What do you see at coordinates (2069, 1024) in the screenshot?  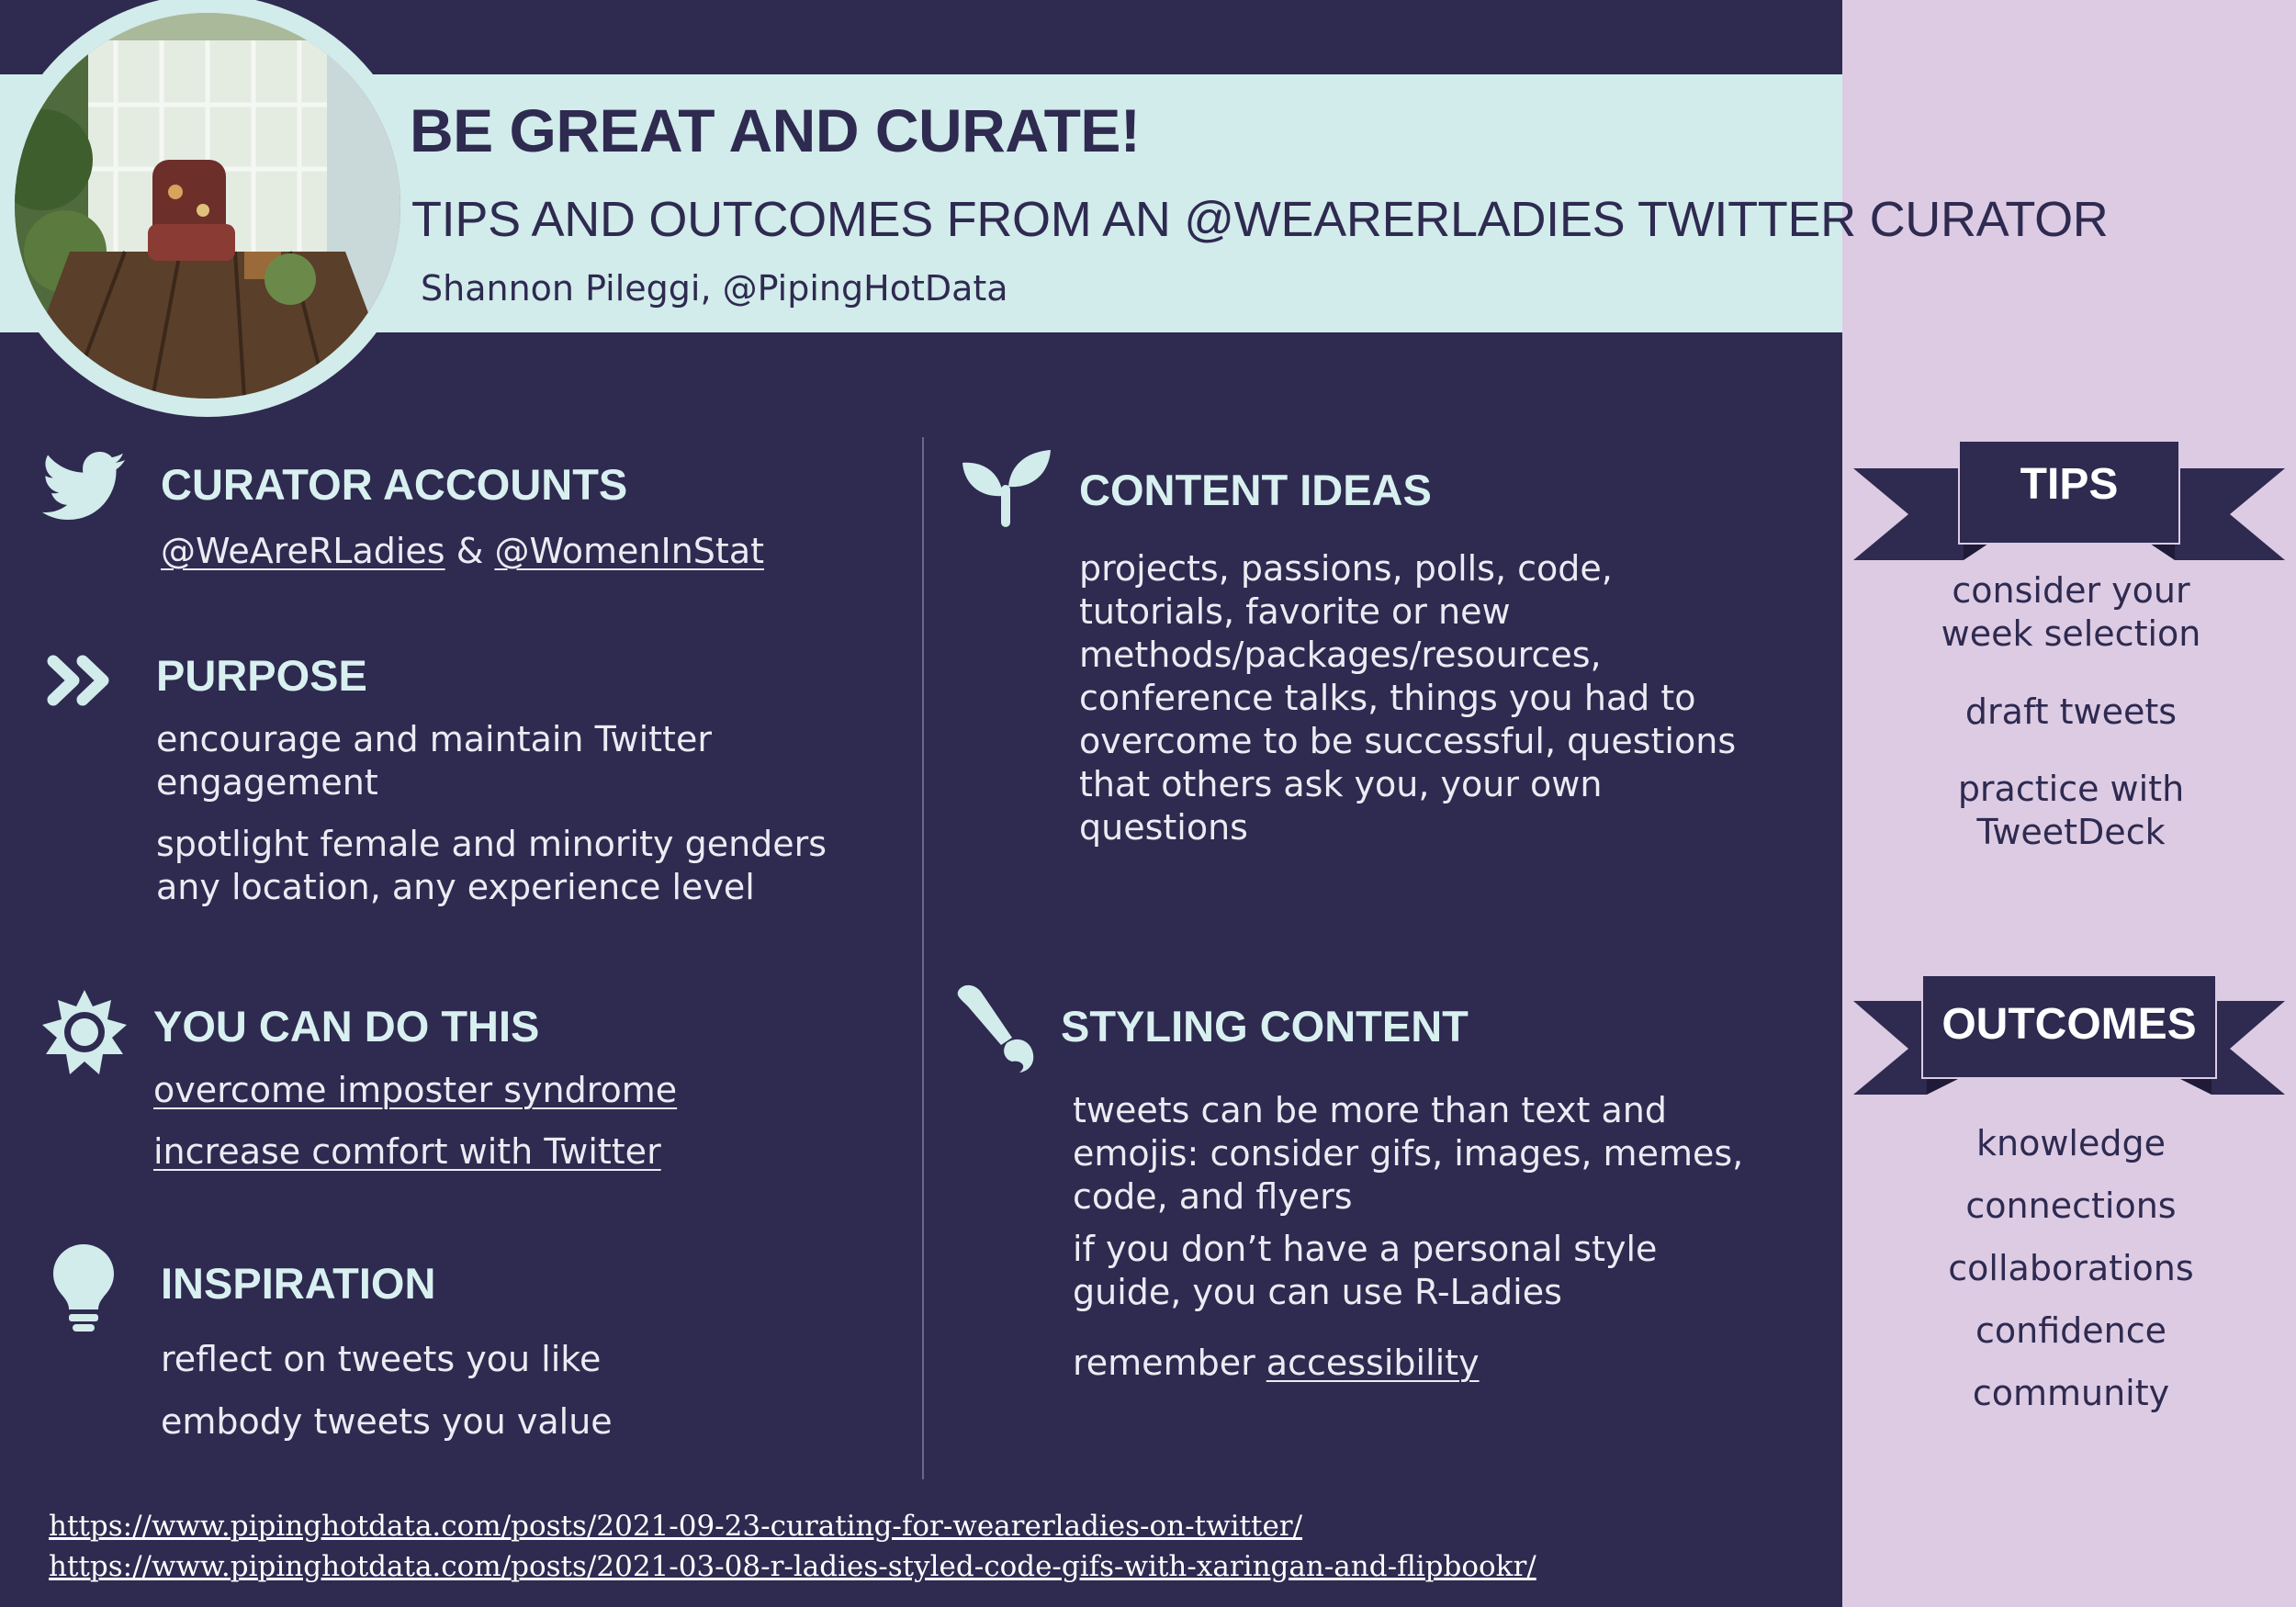 I see `outcomes-label: OUTCOMES` at bounding box center [2069, 1024].